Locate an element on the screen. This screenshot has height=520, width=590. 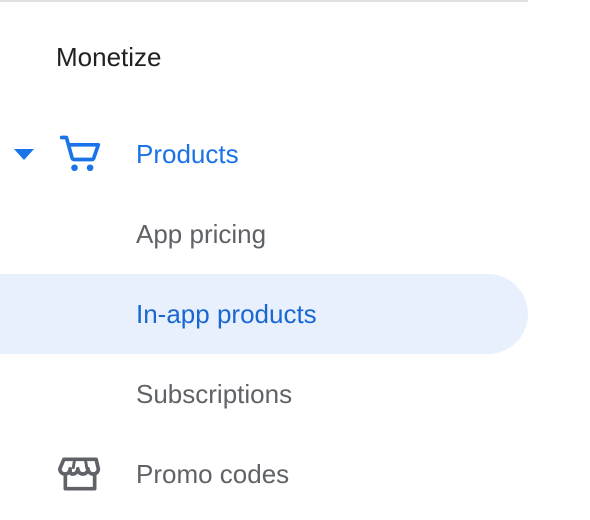
nav-item-promo-codes: Promo codes is located at coordinates (264, 474).